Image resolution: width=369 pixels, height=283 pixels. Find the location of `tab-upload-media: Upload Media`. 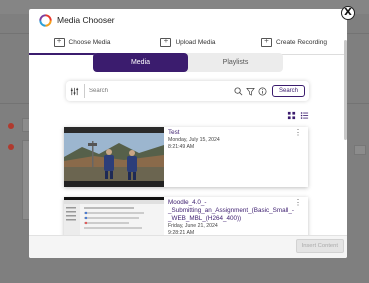

tab-upload-media: Upload Media is located at coordinates (188, 42).